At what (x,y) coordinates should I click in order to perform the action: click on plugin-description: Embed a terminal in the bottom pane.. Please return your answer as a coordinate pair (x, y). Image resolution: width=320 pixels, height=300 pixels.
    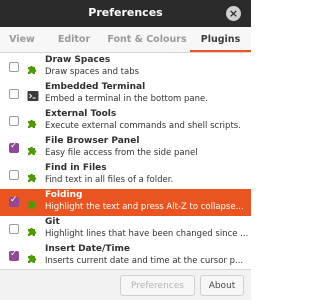
    Looking at the image, I should click on (126, 99).